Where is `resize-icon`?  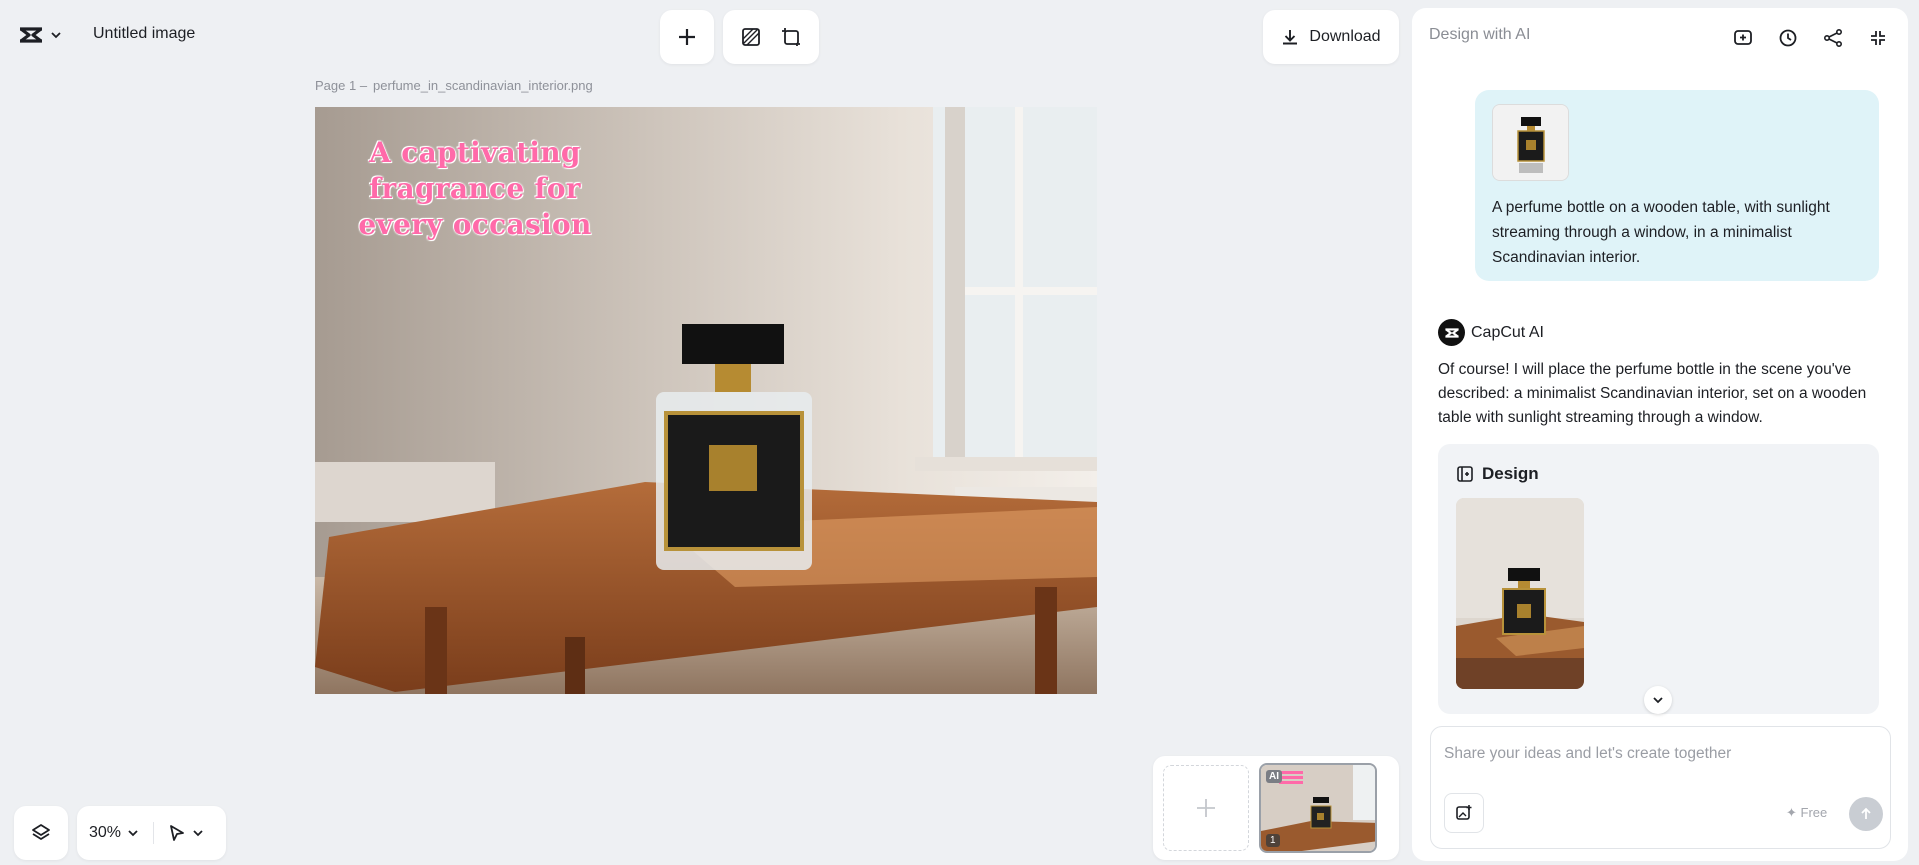
resize-icon is located at coordinates (791, 37).